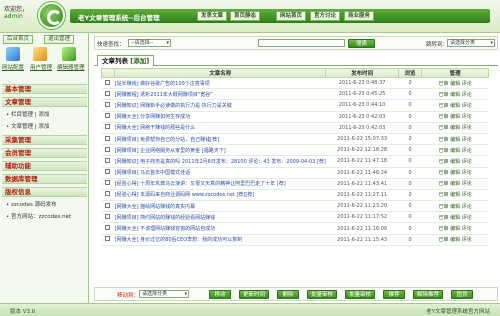 The width and height of the screenshot is (500, 316). What do you see at coordinates (394, 294) in the screenshot?
I see `recommend-button: 推荐` at bounding box center [394, 294].